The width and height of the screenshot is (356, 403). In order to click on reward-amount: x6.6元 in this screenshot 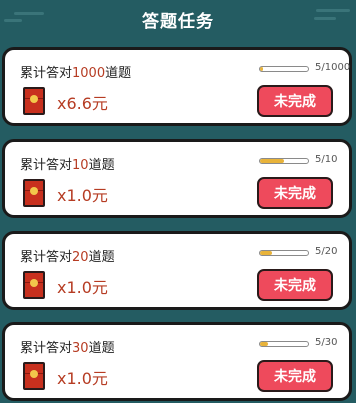, I will do `click(82, 103)`.